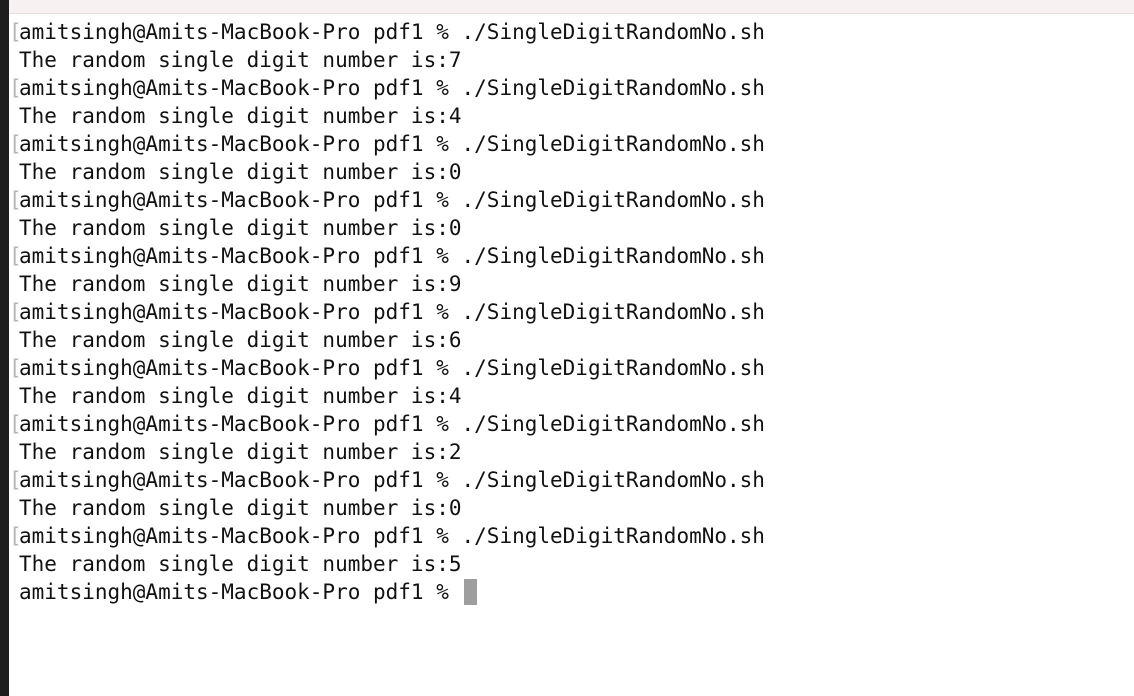  Describe the element at coordinates (571, 7) in the screenshot. I see `title-bar-strip` at that location.